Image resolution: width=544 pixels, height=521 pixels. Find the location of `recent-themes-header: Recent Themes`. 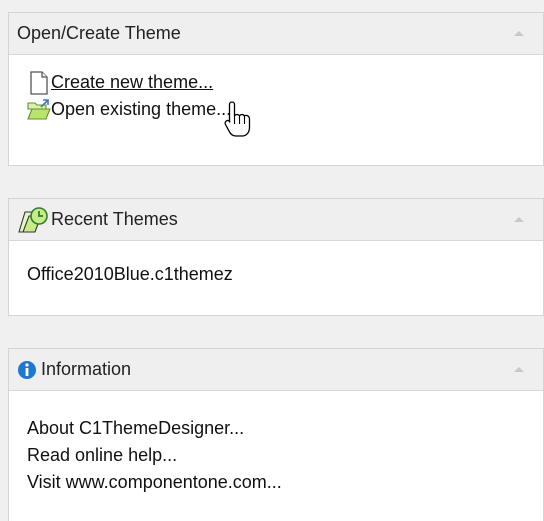

recent-themes-header: Recent Themes is located at coordinates (276, 220).